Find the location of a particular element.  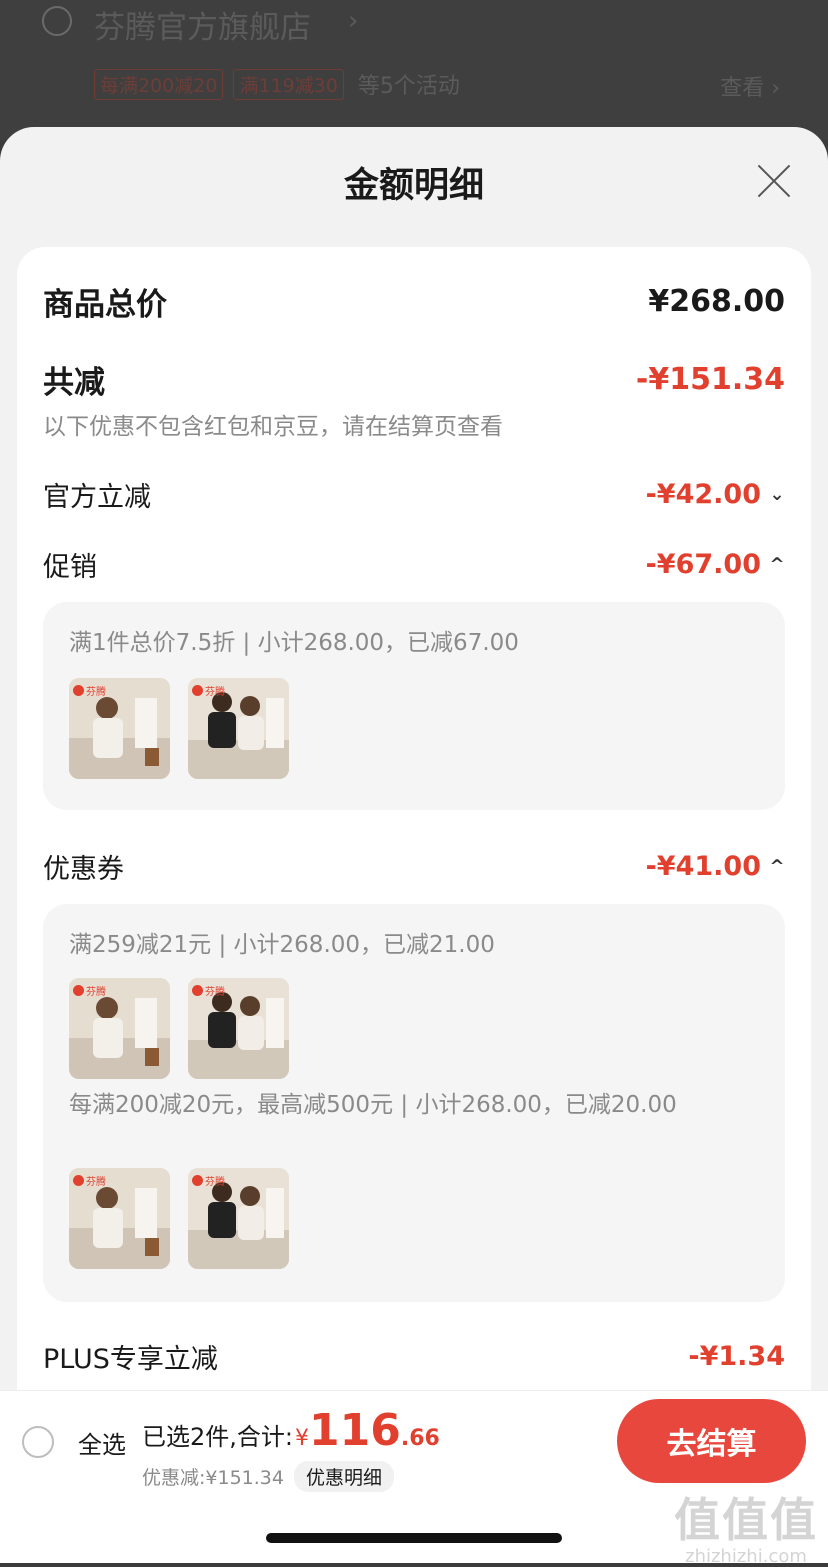

plus-discount-label: PLUS专享立减 is located at coordinates (130, 1359).